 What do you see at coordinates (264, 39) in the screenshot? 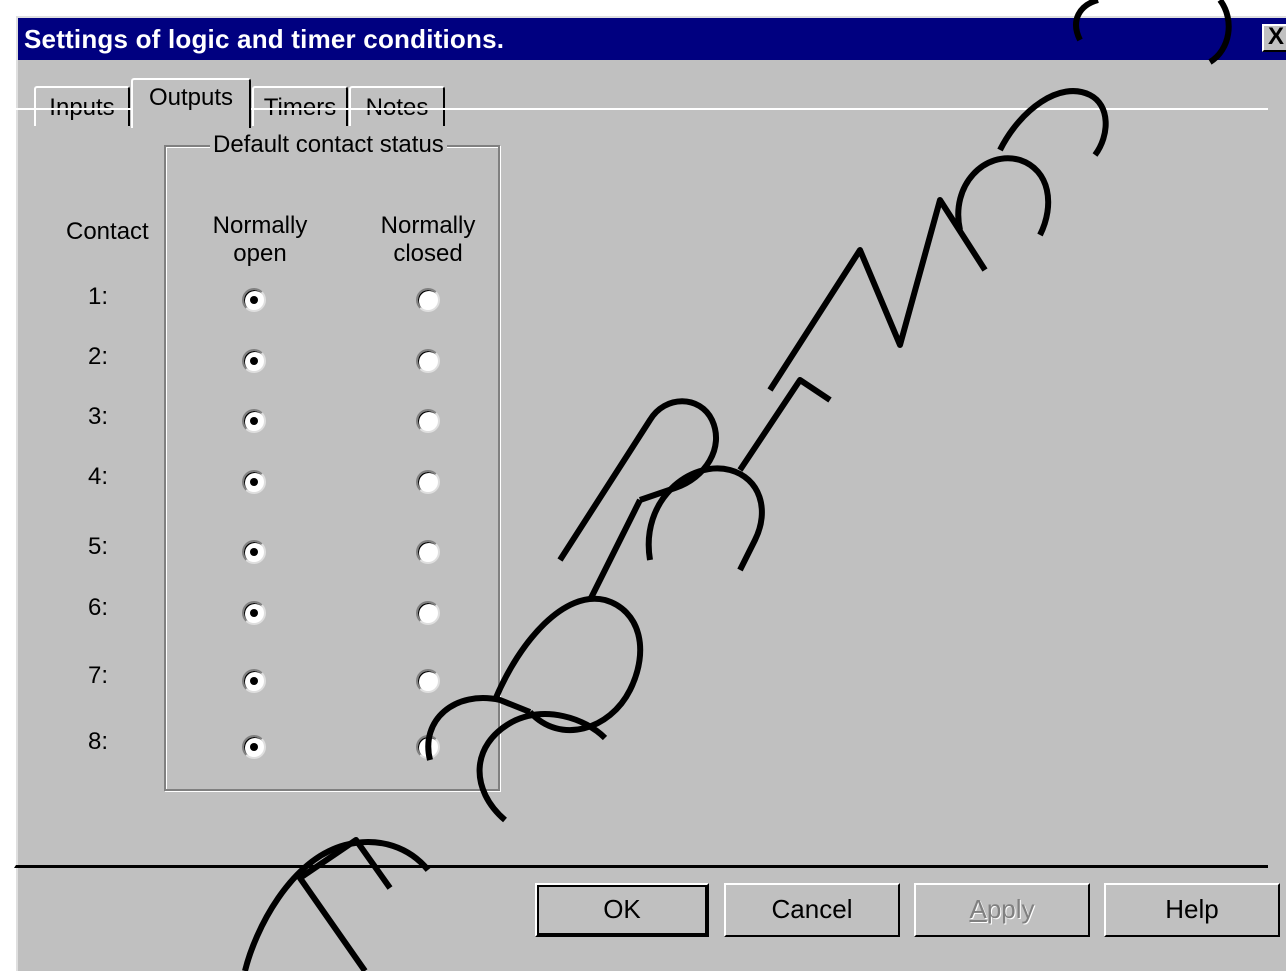
I see `window-title: Settings of logic and timer conditions.` at bounding box center [264, 39].